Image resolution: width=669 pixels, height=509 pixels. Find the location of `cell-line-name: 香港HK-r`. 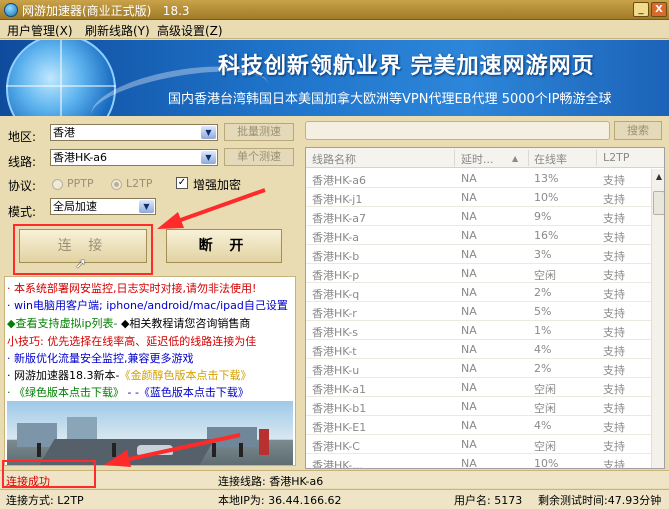

cell-line-name: 香港HK-r is located at coordinates (334, 313).